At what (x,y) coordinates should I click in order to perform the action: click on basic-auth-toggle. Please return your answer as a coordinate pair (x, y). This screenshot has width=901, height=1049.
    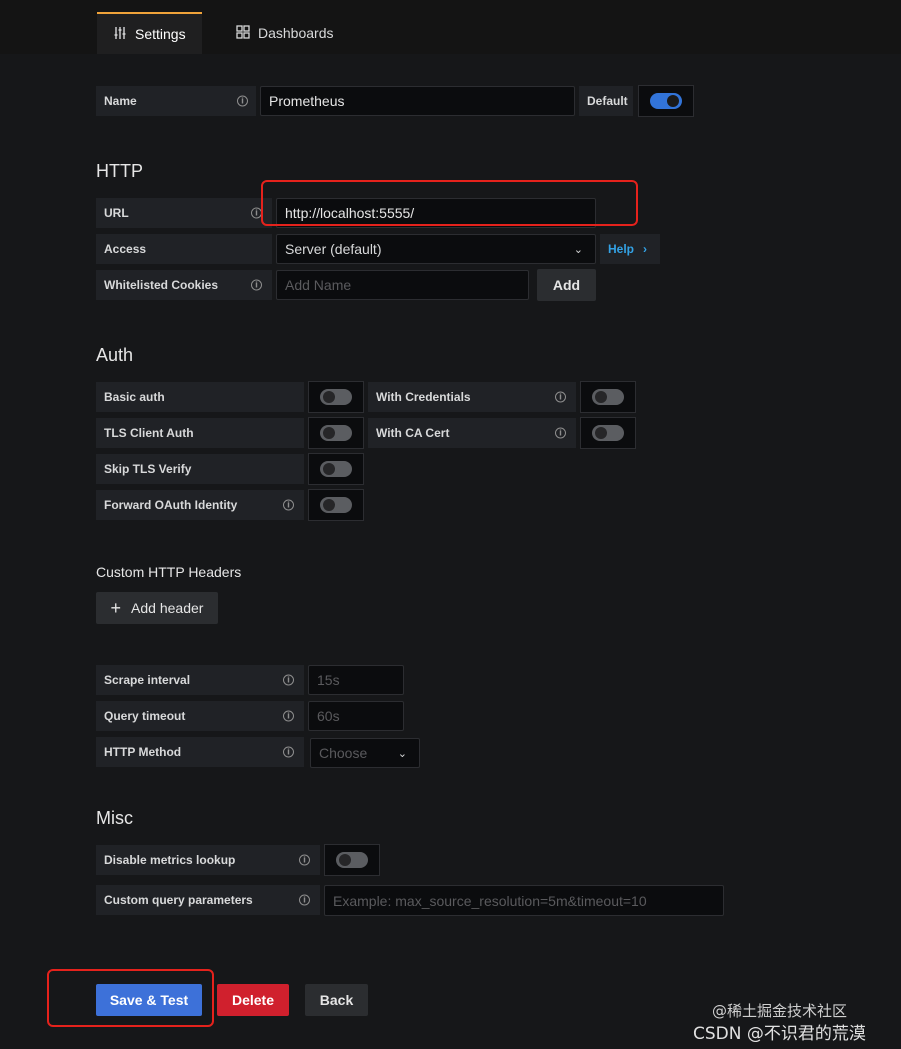
    Looking at the image, I should click on (336, 397).